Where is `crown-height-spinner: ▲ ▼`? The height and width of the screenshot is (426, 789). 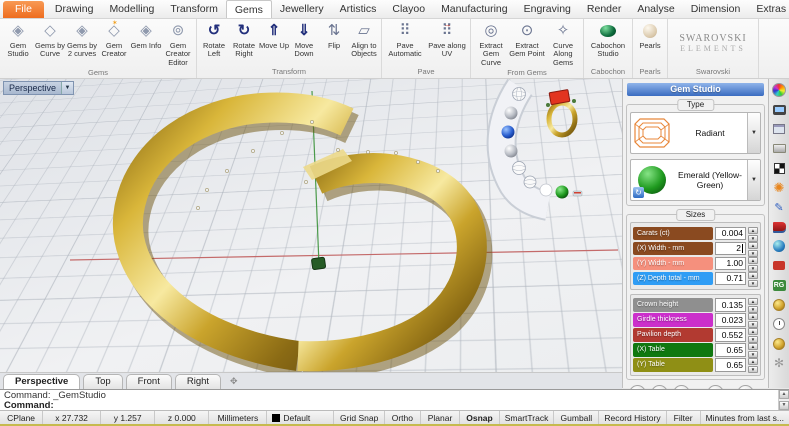 crown-height-spinner: ▲ ▼ is located at coordinates (753, 305).